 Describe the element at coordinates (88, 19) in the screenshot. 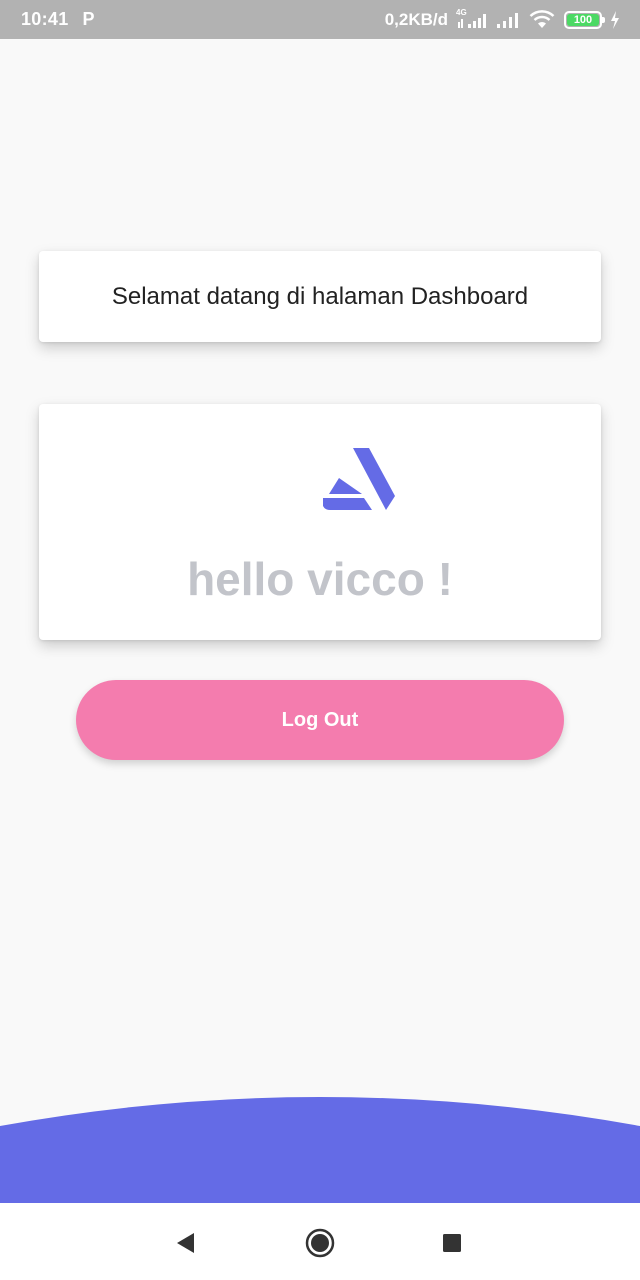

I see `app-notification-icon: P` at that location.